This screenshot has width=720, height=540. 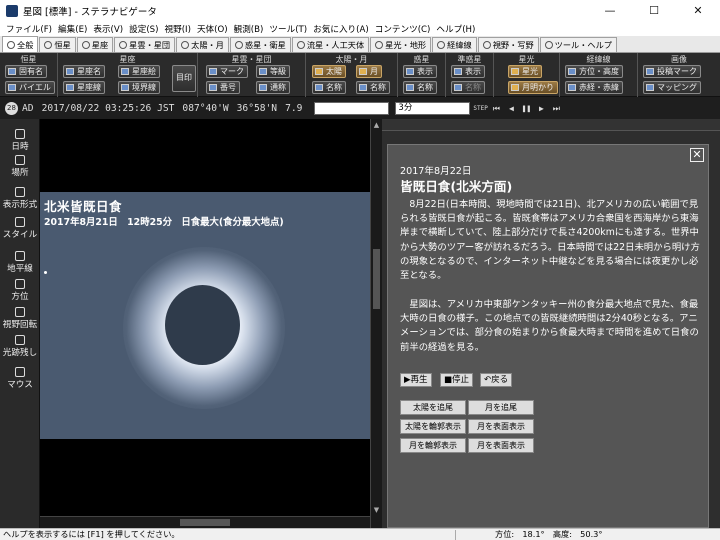 I want to click on menu-favorites: お気に入り(A), so click(x=341, y=29).